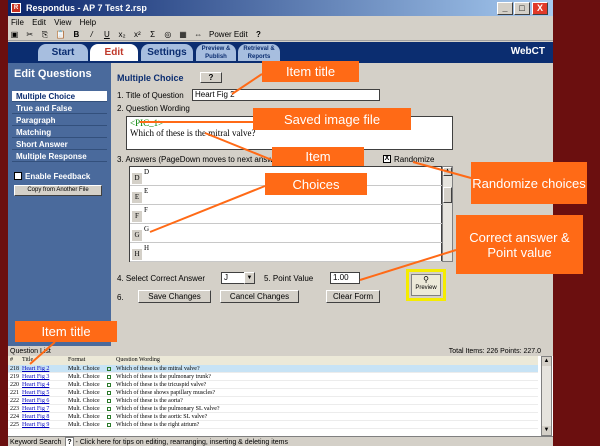 The width and height of the screenshot is (600, 446). I want to click on choice-text: H, so click(146, 248).